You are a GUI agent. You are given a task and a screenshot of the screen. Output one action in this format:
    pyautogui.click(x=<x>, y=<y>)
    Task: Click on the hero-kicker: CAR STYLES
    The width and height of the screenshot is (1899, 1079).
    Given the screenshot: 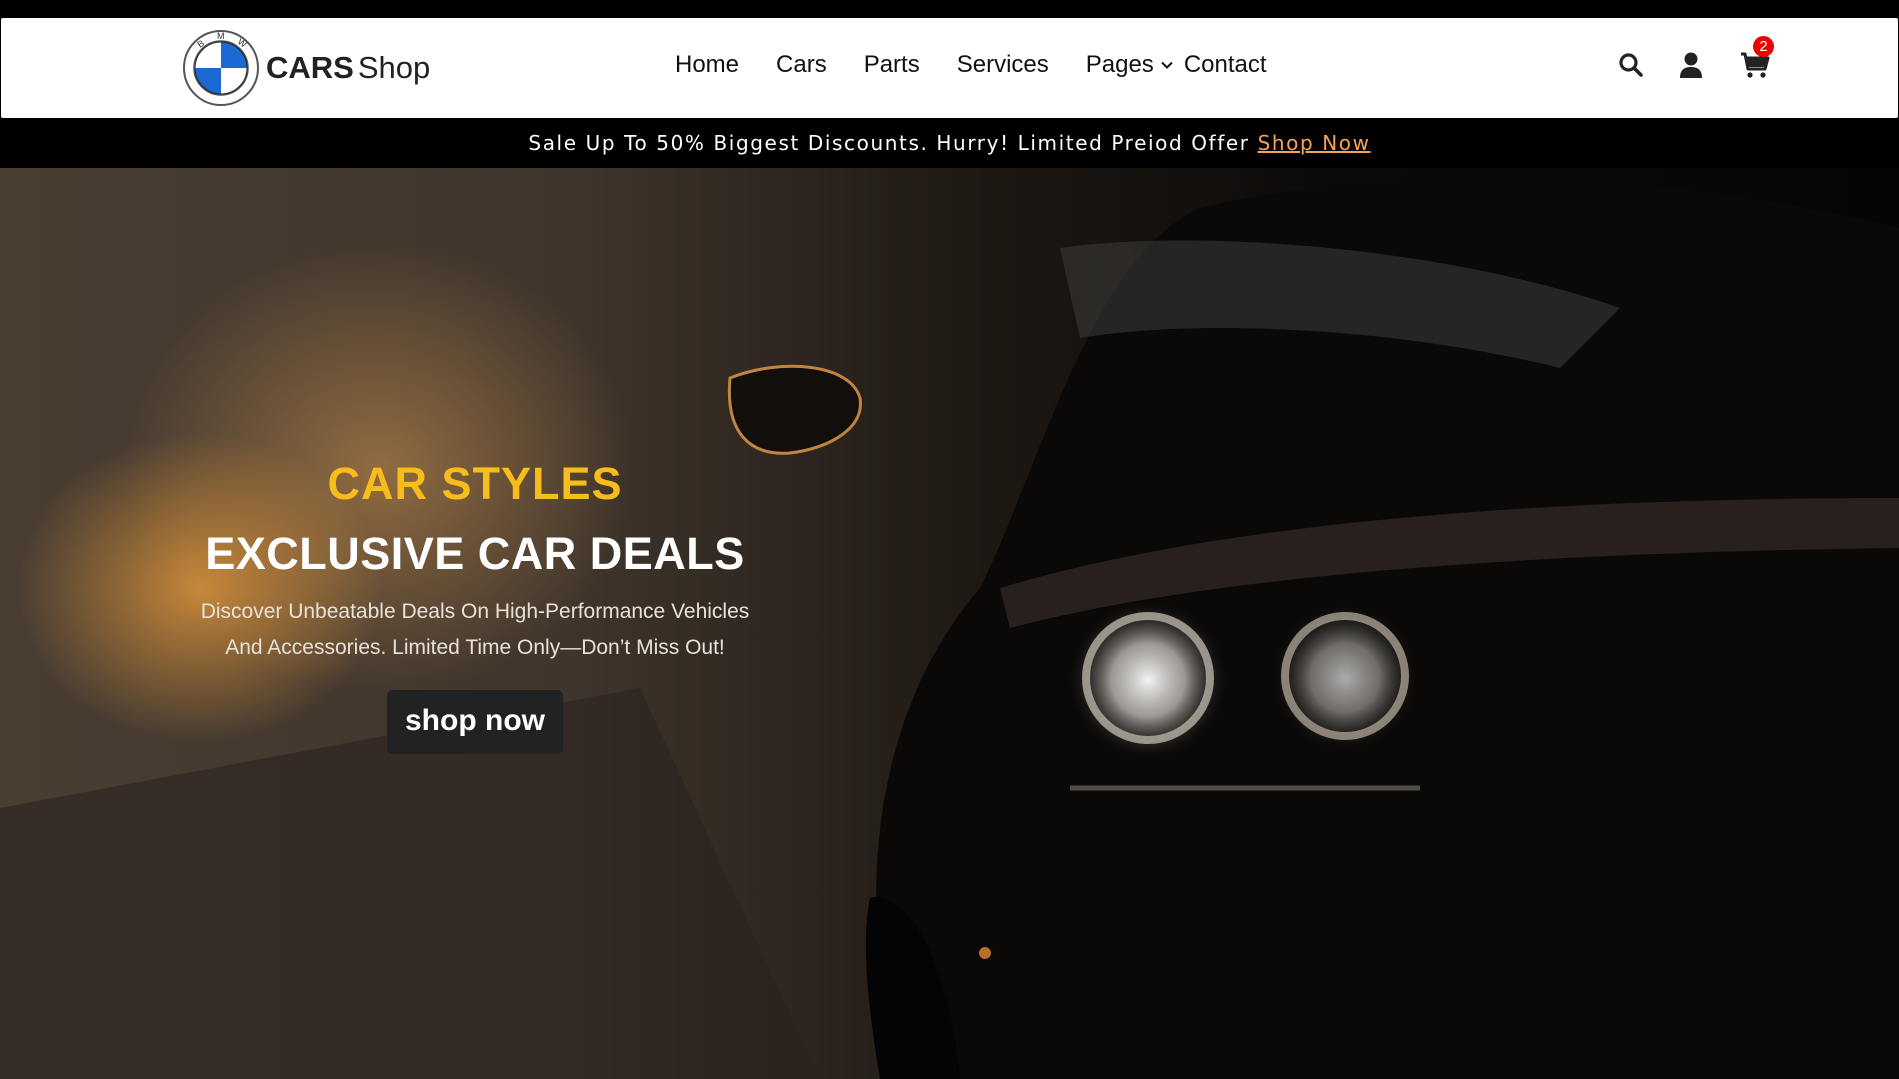 What is the action you would take?
    pyautogui.click(x=475, y=483)
    